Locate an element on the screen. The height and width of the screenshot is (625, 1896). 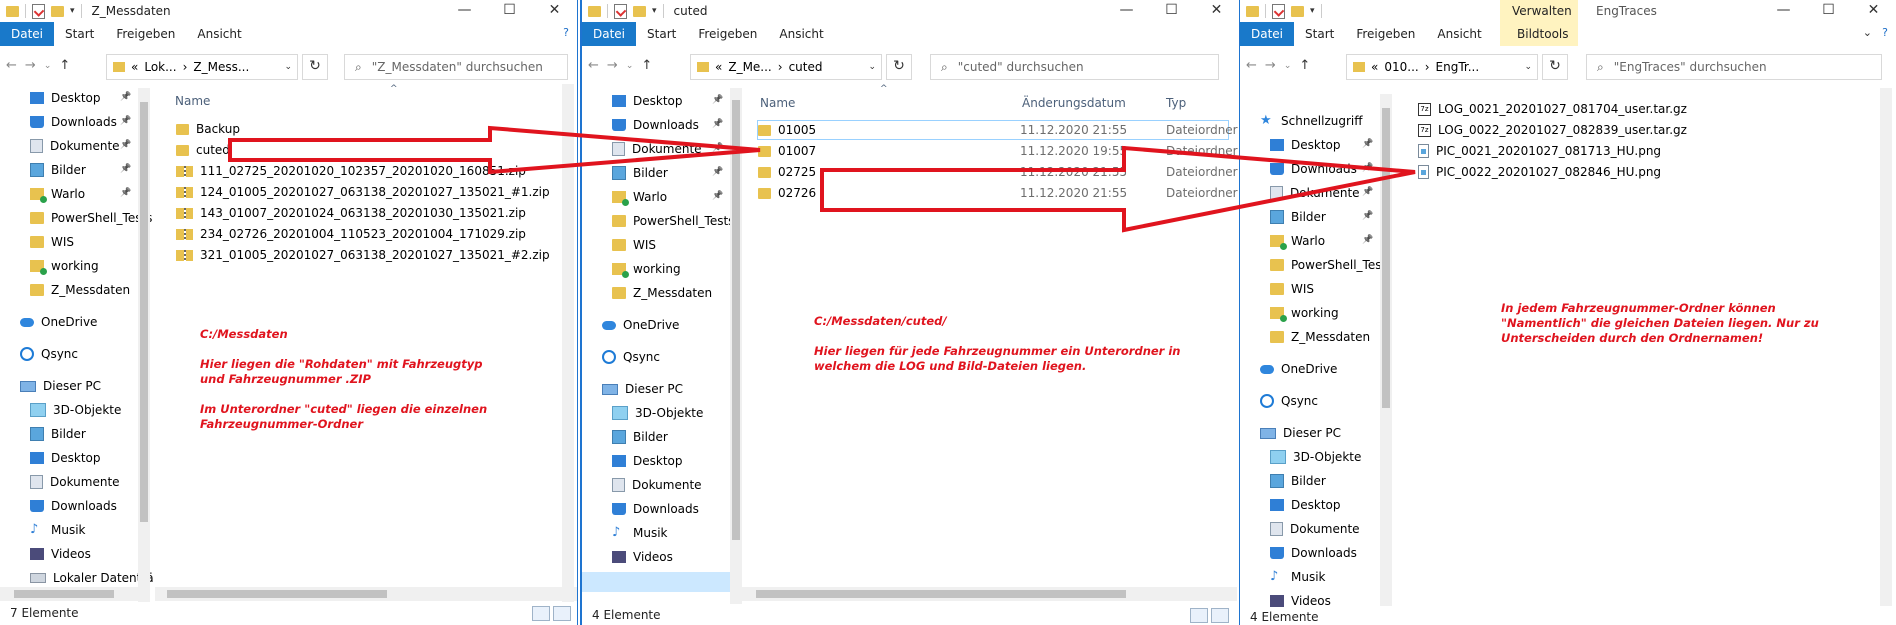
recent-locations-icon: ⌄ is located at coordinates (48, 66).